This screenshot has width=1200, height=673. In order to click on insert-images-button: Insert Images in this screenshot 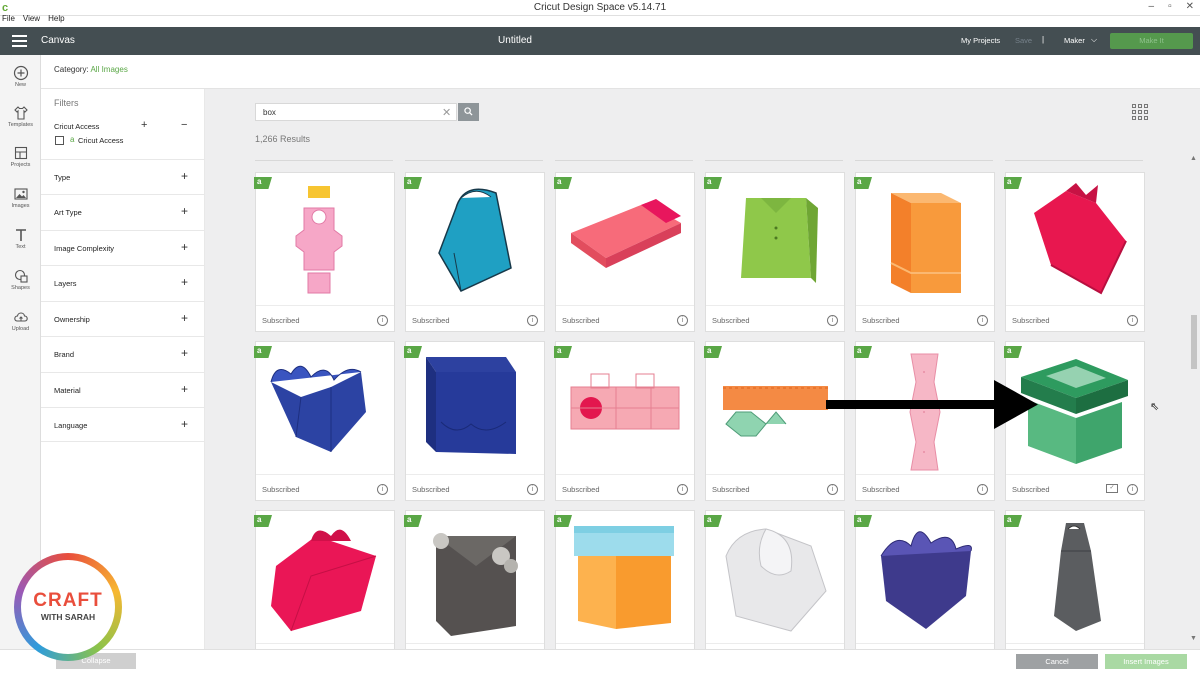, I will do `click(1146, 661)`.